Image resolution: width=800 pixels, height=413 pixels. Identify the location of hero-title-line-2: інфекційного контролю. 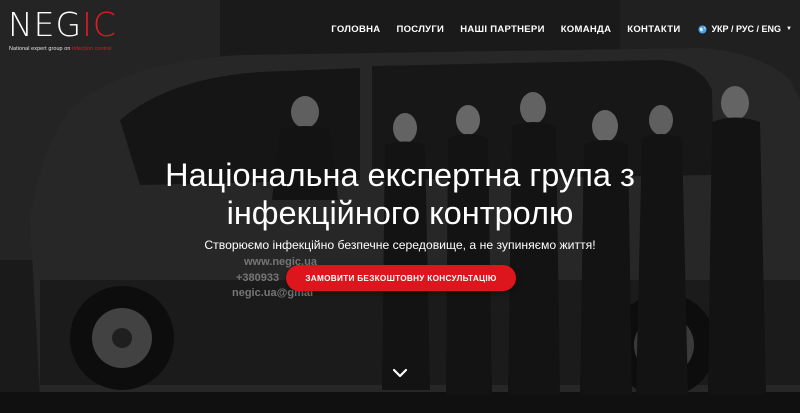
(400, 213).